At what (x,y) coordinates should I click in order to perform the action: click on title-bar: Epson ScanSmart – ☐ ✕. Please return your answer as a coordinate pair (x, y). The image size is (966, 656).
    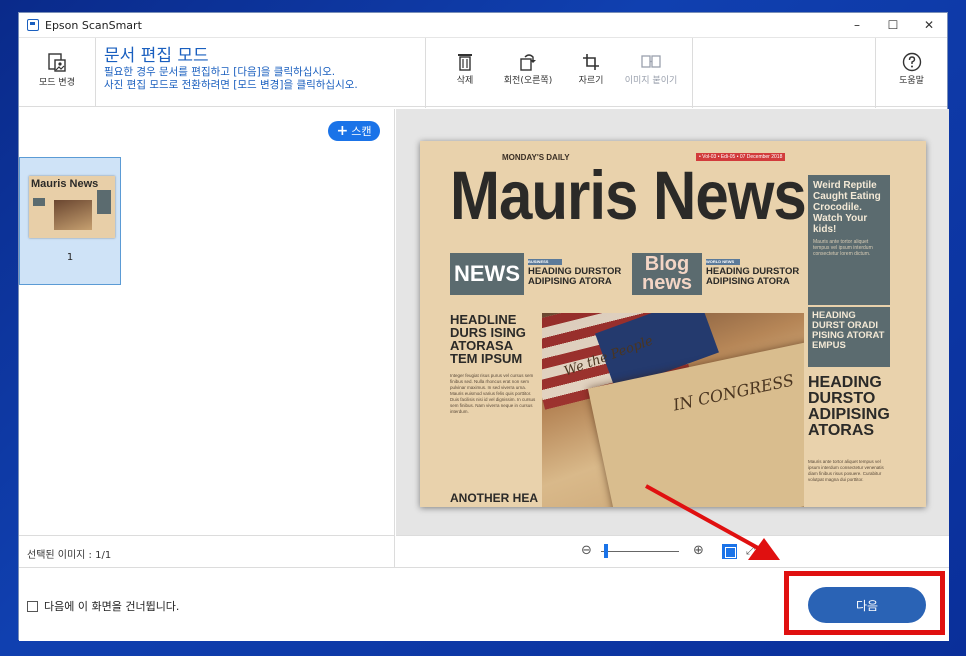
    Looking at the image, I should click on (483, 25).